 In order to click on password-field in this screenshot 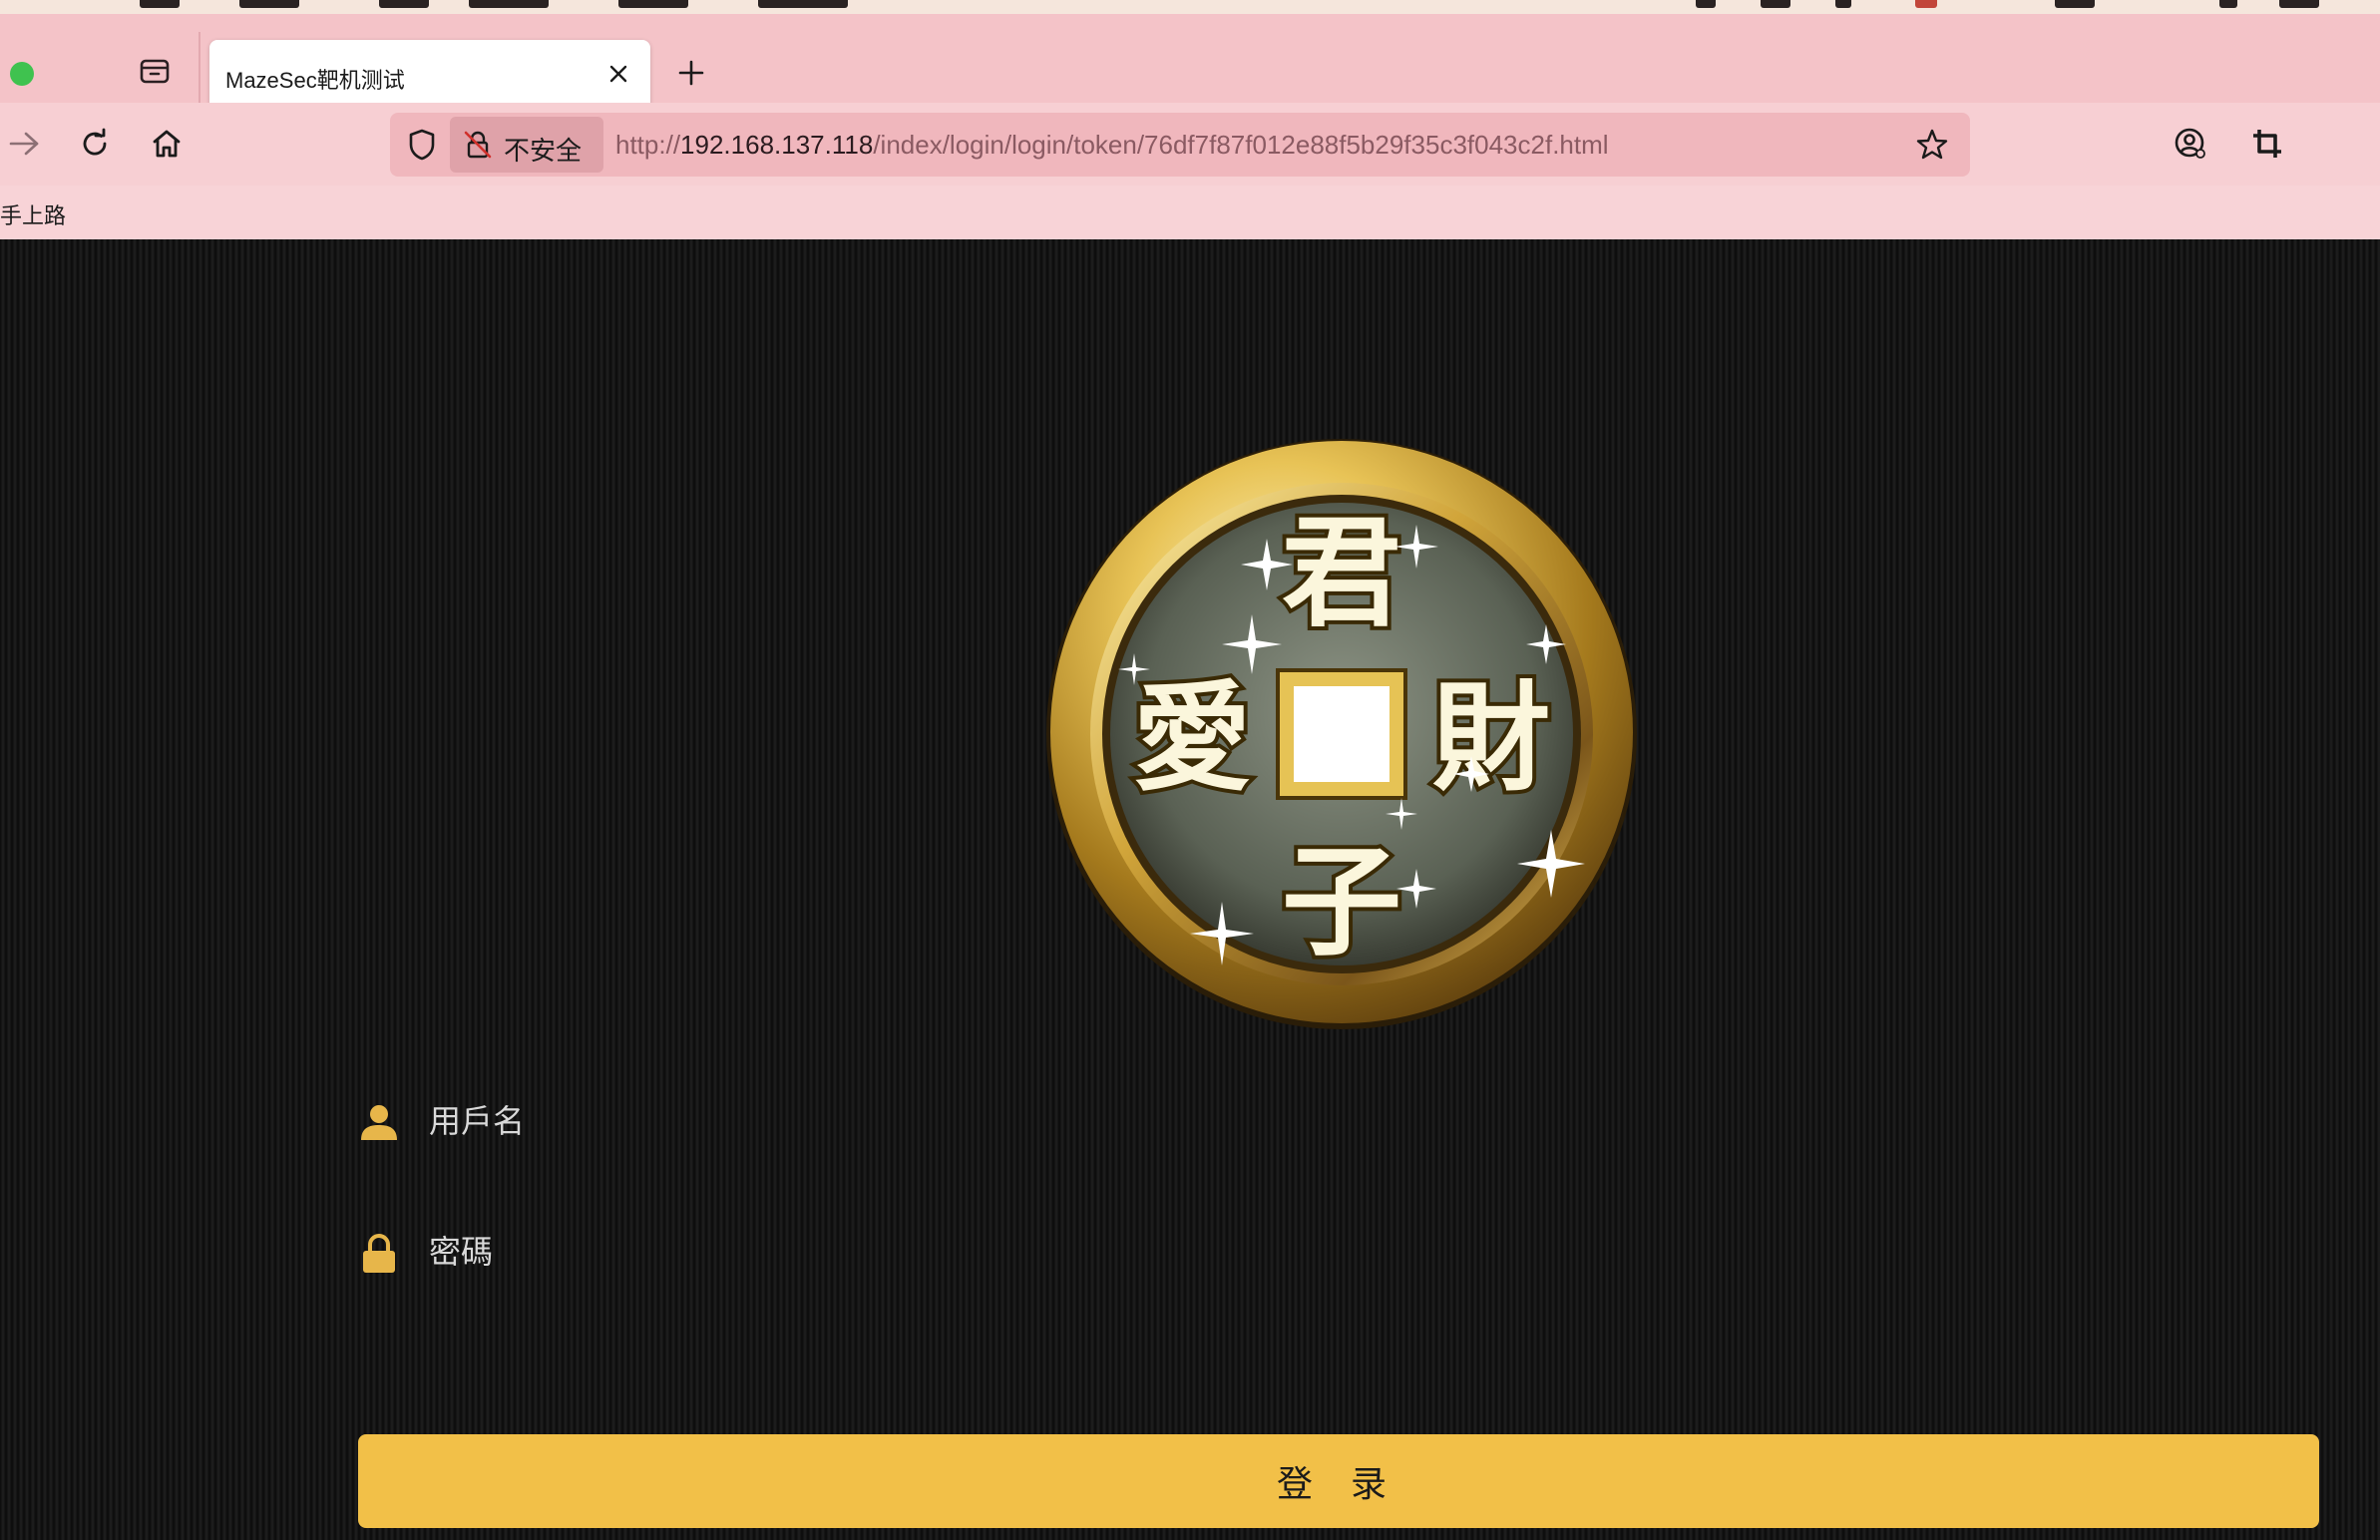, I will do `click(1352, 1251)`.